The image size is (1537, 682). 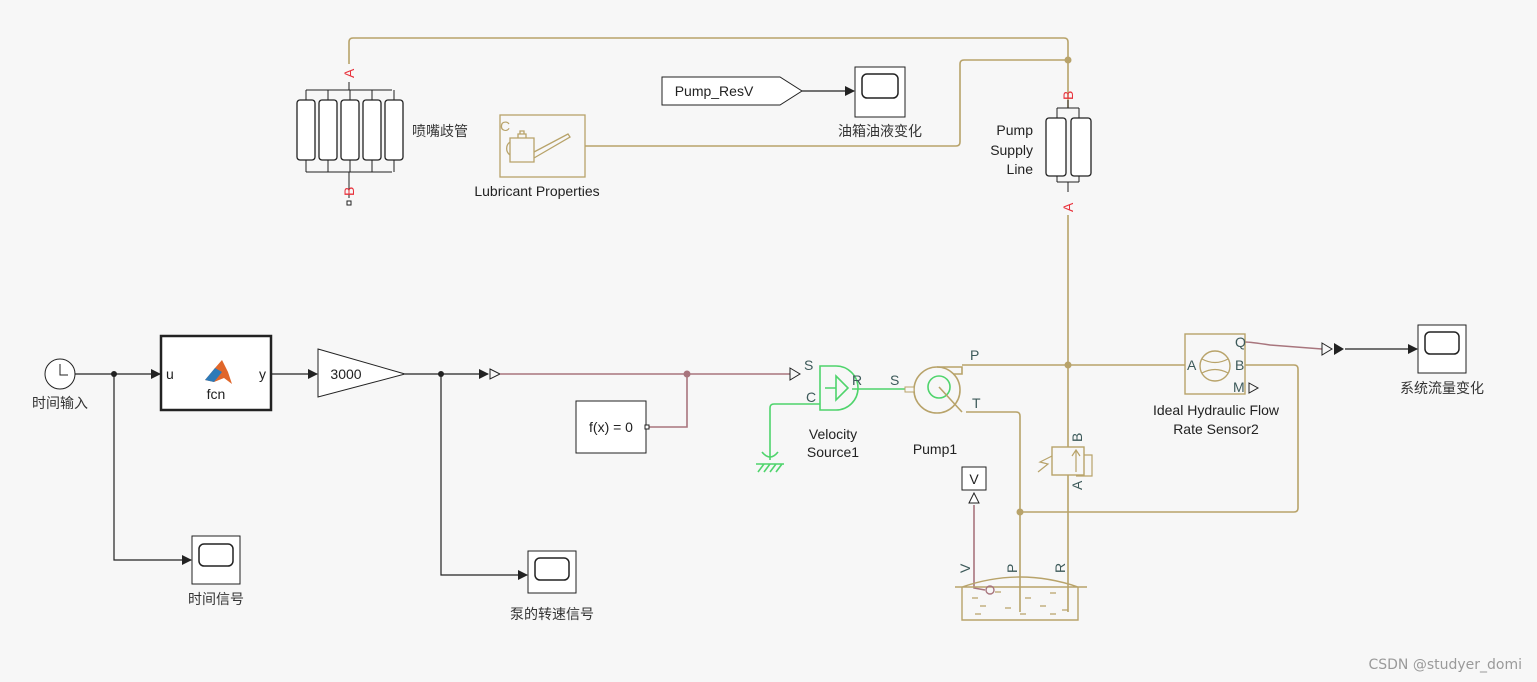 I want to click on scope-time: 时间信号, so click(x=216, y=571).